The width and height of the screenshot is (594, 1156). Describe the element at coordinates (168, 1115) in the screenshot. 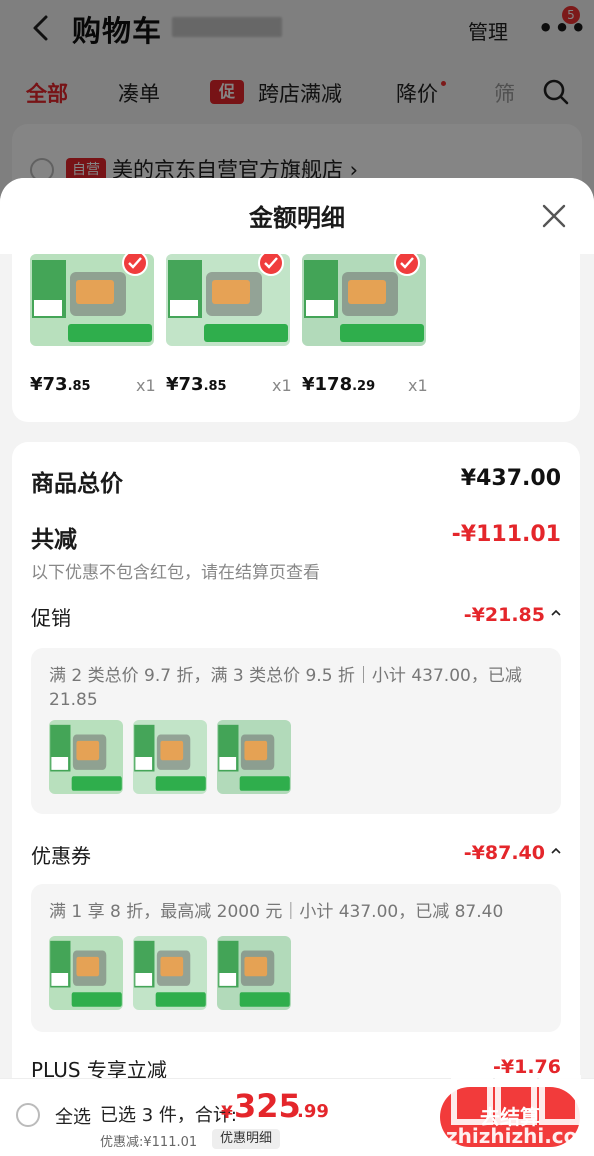

I see `selected-count: 已选 3 件，合计:` at that location.